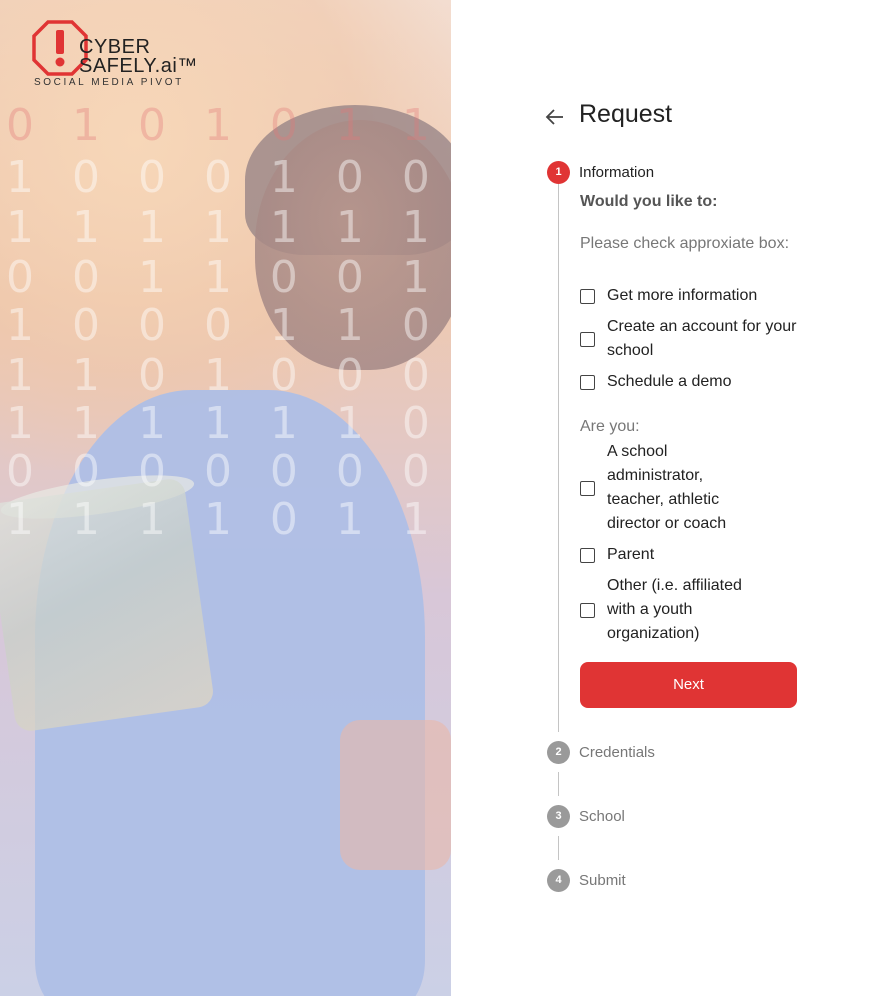 The height and width of the screenshot is (1006, 884). What do you see at coordinates (558, 752) in the screenshot?
I see `step-number-credentials: 2` at bounding box center [558, 752].